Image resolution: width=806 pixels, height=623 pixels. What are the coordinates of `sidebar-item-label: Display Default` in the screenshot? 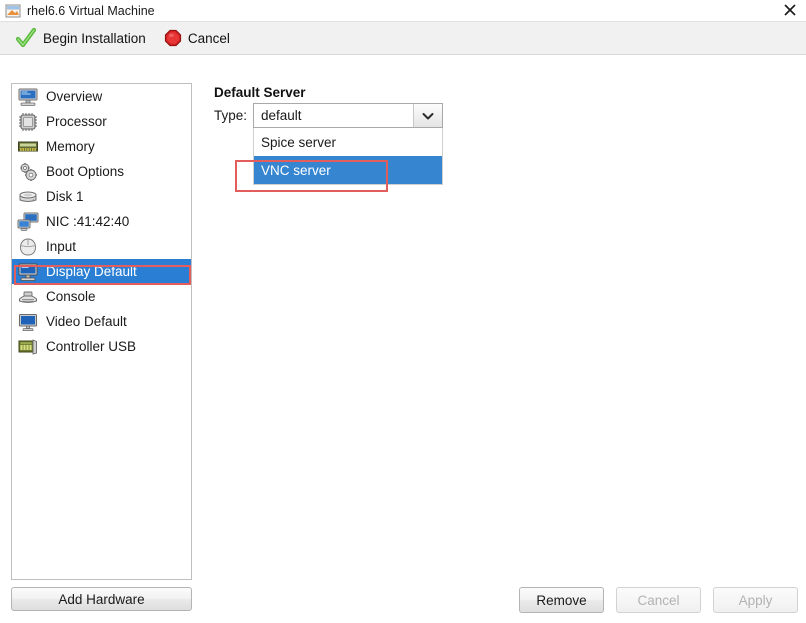 It's located at (91, 271).